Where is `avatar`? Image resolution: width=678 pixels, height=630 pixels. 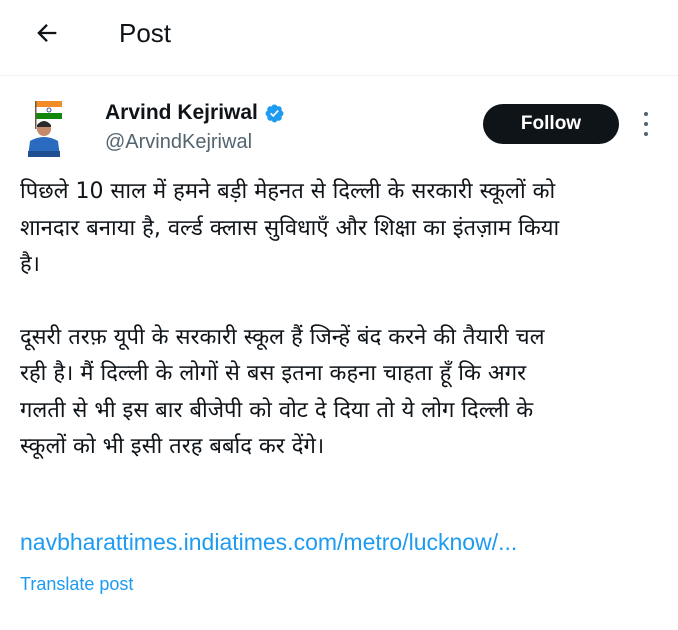 avatar is located at coordinates (45, 128).